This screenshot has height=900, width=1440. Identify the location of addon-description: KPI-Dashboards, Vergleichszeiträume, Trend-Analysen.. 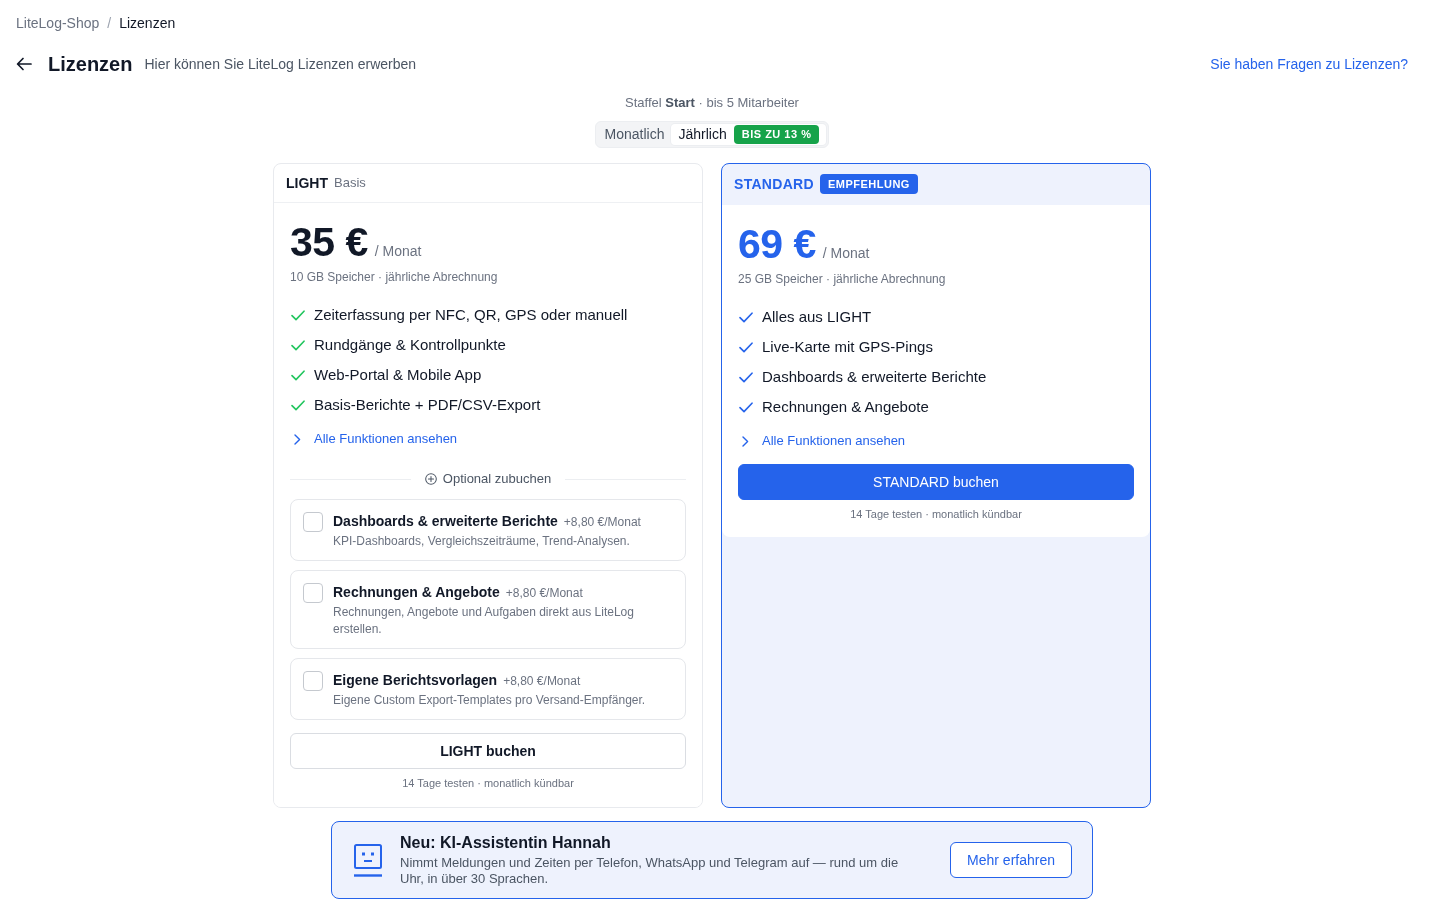
(482, 541).